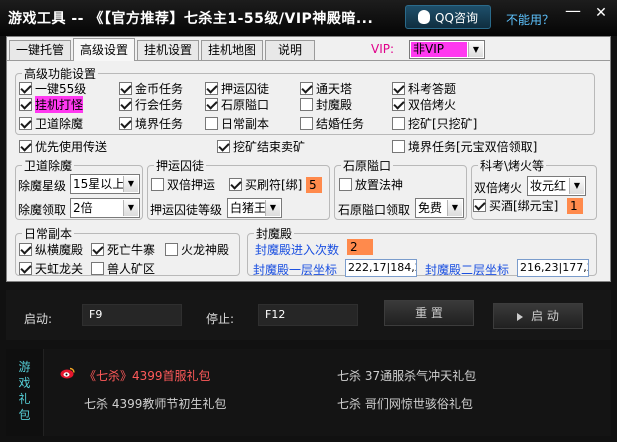 The image size is (617, 442). Describe the element at coordinates (371, 184) in the screenshot. I see `place-mage-checkbox: 放置法神` at that location.